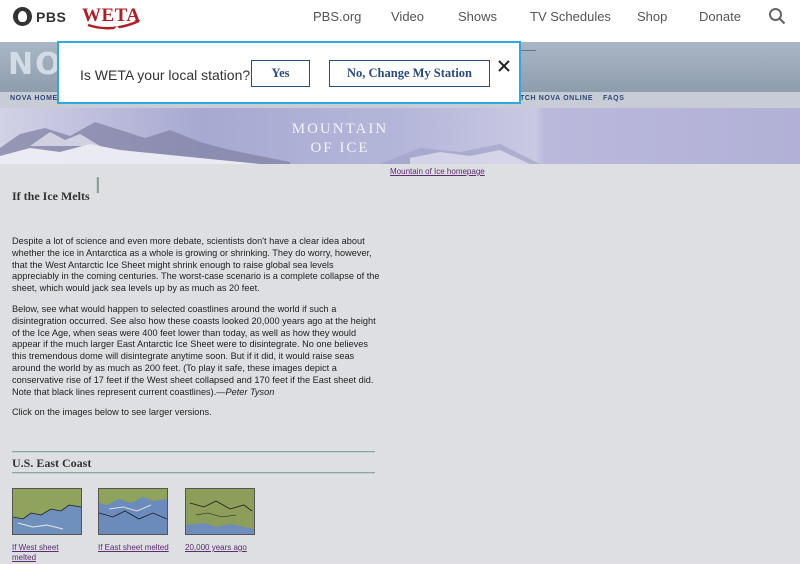 The image size is (800, 564). What do you see at coordinates (409, 73) in the screenshot?
I see `change-station-button: No, Change My Station` at bounding box center [409, 73].